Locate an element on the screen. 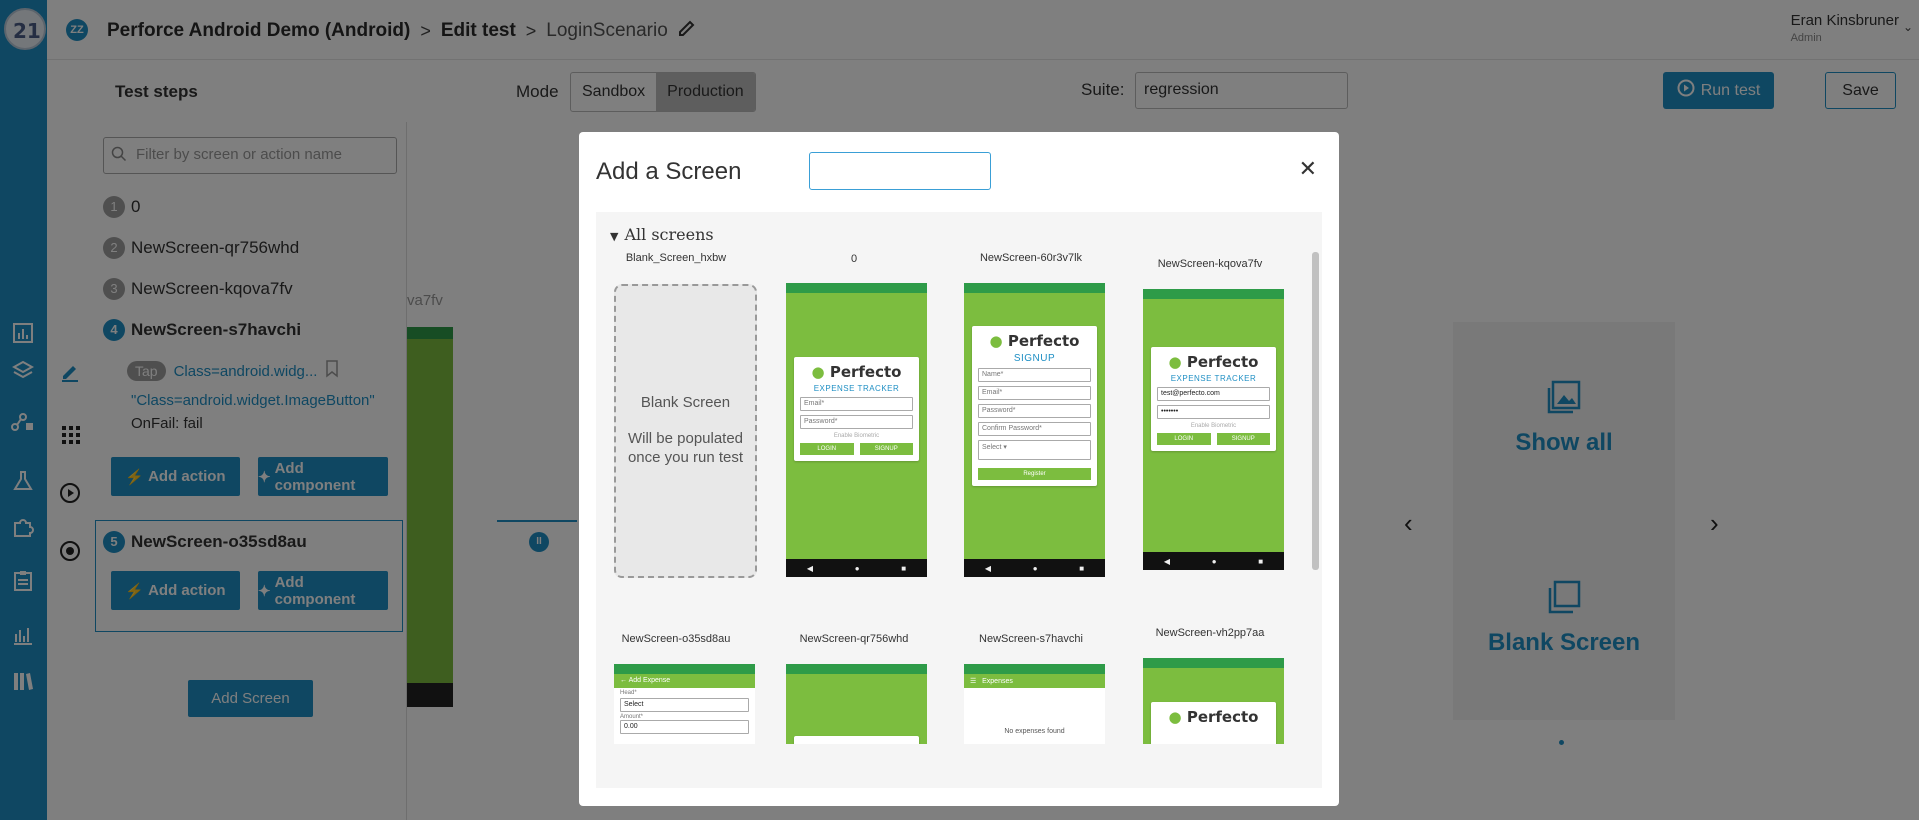 Image resolution: width=1919 pixels, height=820 pixels. head-select: Select is located at coordinates (684, 705).